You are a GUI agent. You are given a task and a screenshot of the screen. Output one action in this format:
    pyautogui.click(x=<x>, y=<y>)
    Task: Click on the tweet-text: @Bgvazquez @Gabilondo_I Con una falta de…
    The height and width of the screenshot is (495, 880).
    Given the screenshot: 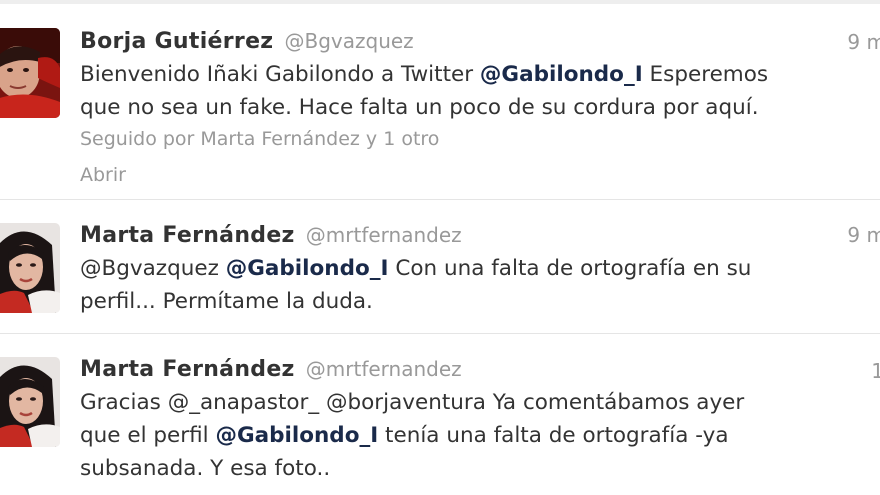 What is the action you would take?
    pyautogui.click(x=475, y=285)
    